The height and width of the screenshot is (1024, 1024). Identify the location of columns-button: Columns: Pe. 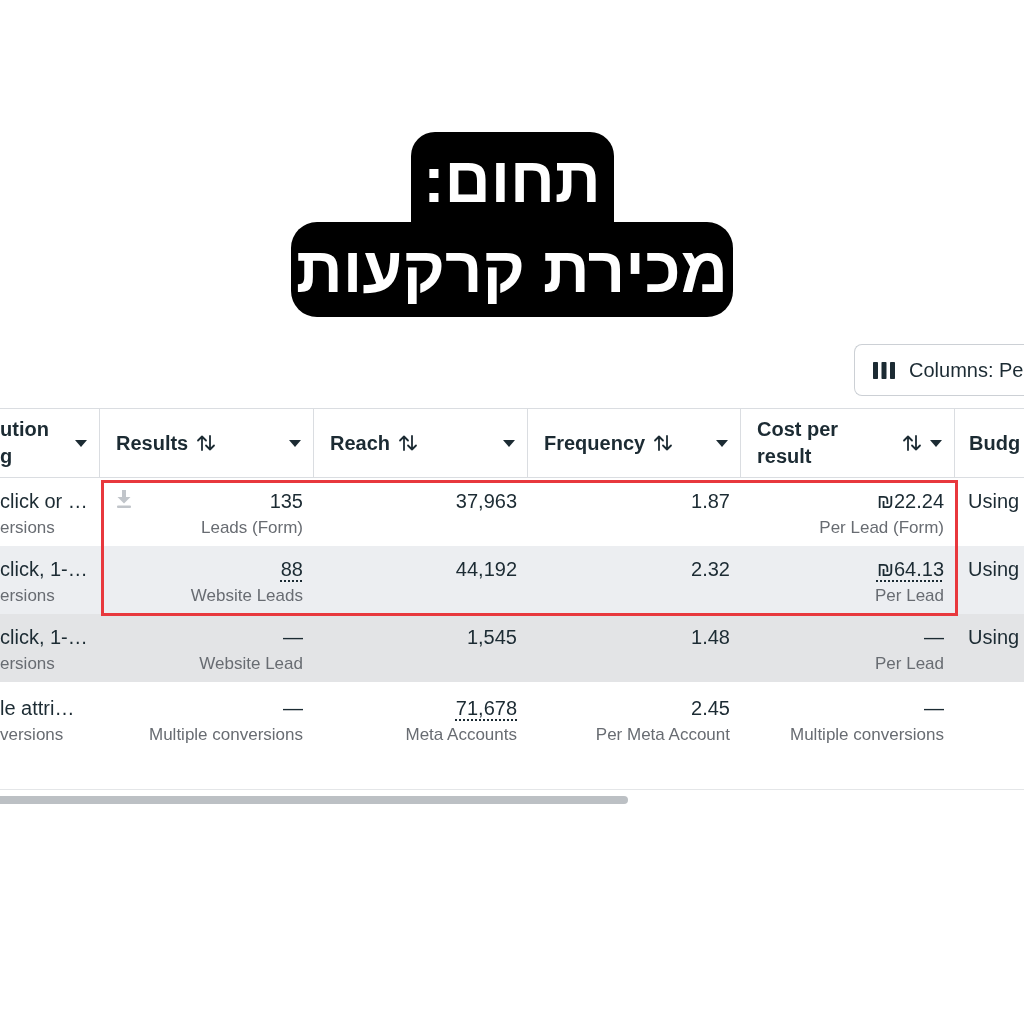
(939, 370).